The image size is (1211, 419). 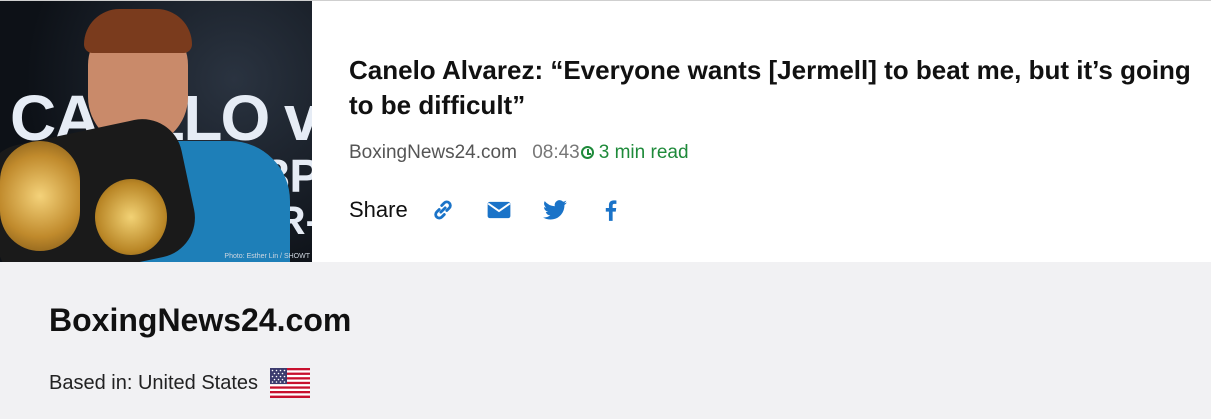 I want to click on clock-icon, so click(x=587, y=152).